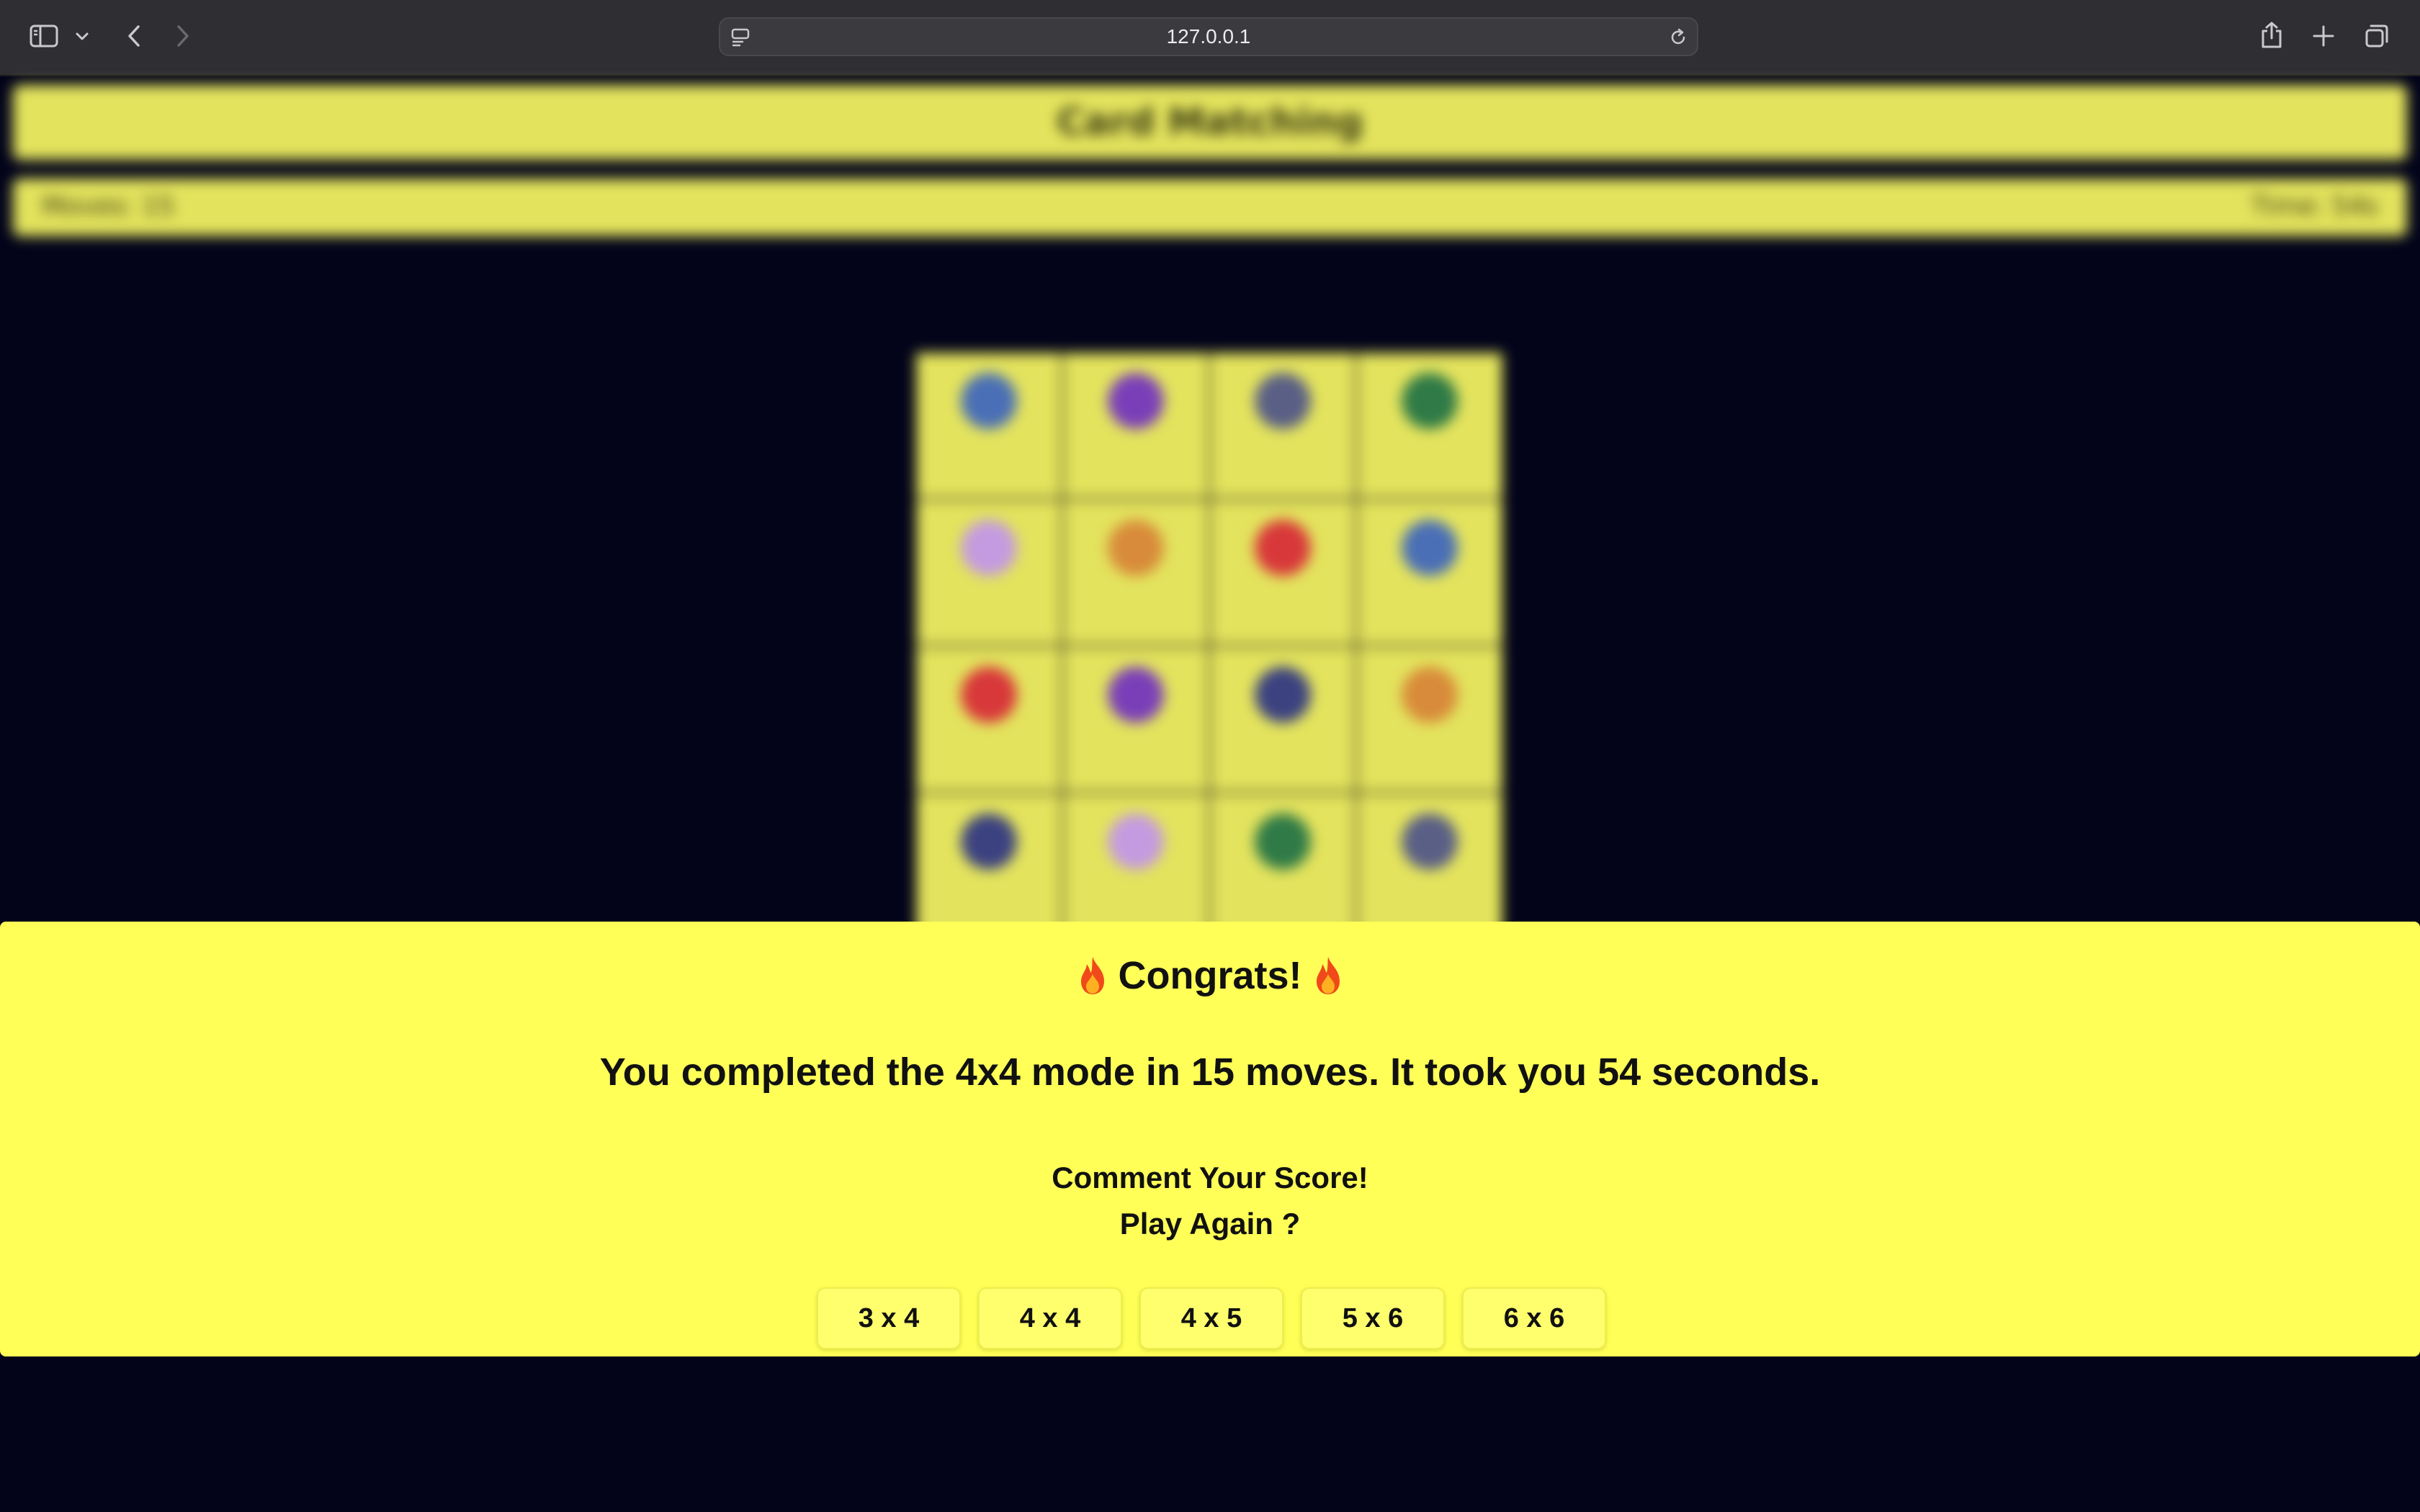  Describe the element at coordinates (1373, 1318) in the screenshot. I see `mode-5x6-button: 5 x 6` at that location.